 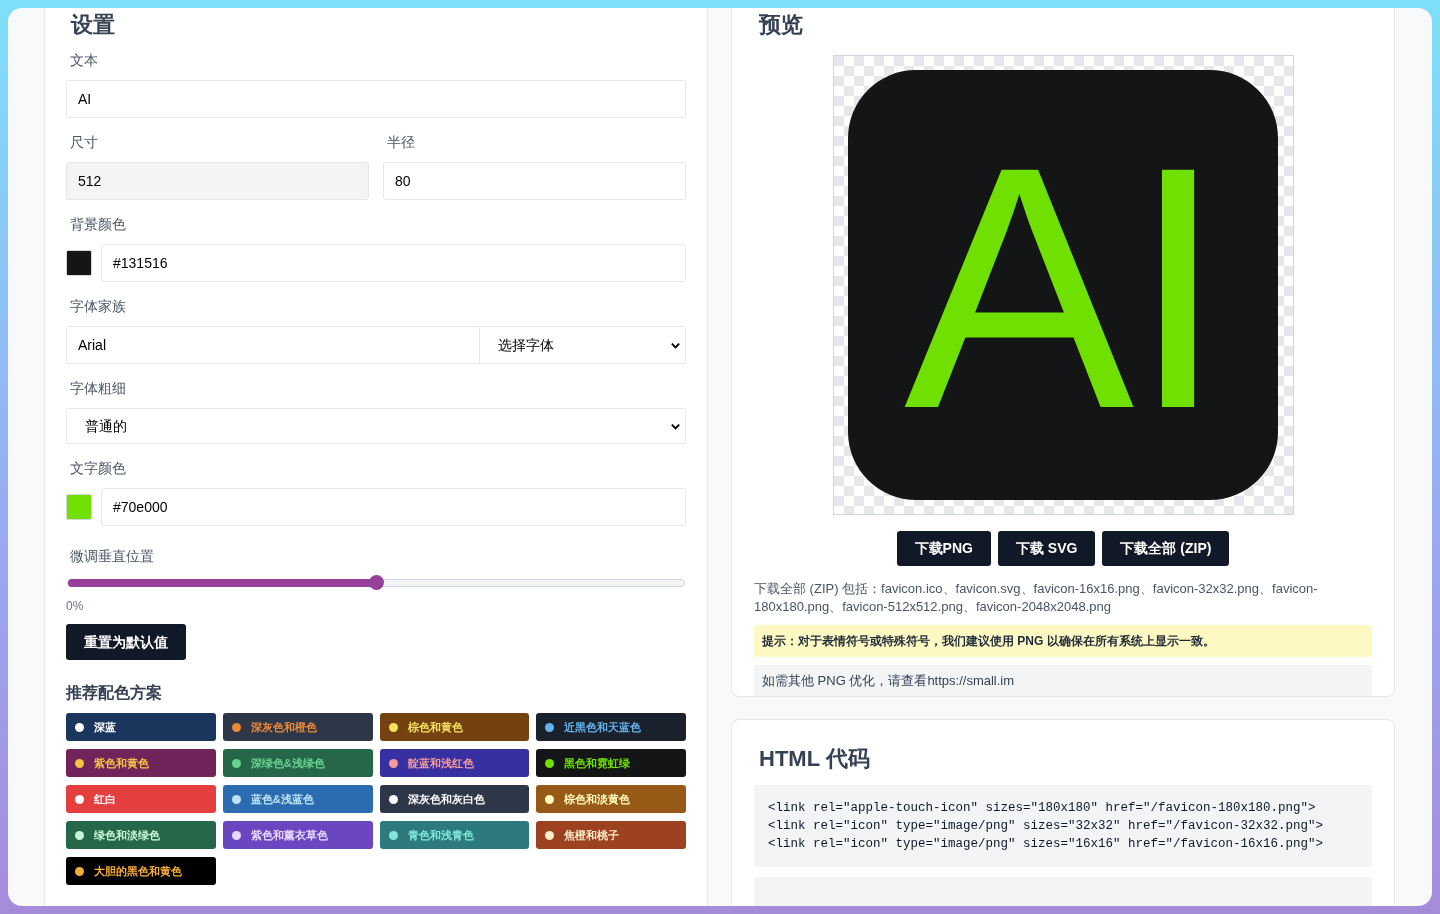 I want to click on field-label: 背景颜色, so click(x=98, y=224).